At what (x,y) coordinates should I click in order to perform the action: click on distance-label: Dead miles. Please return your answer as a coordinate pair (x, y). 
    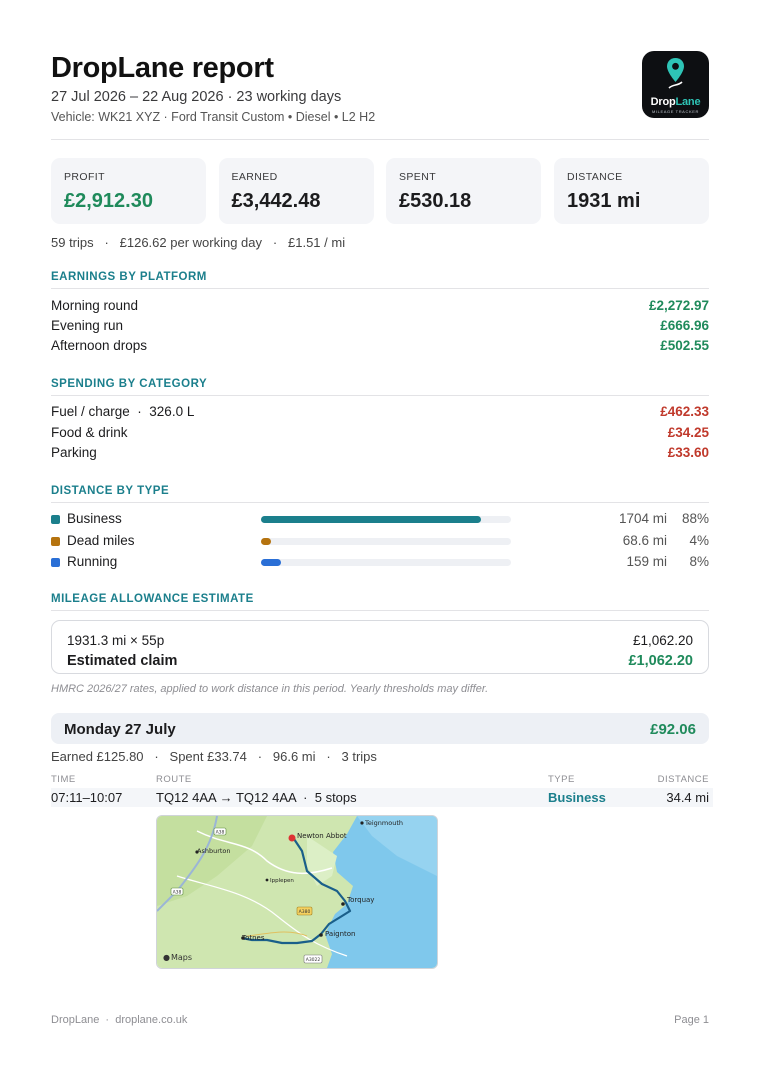
    Looking at the image, I should click on (101, 540).